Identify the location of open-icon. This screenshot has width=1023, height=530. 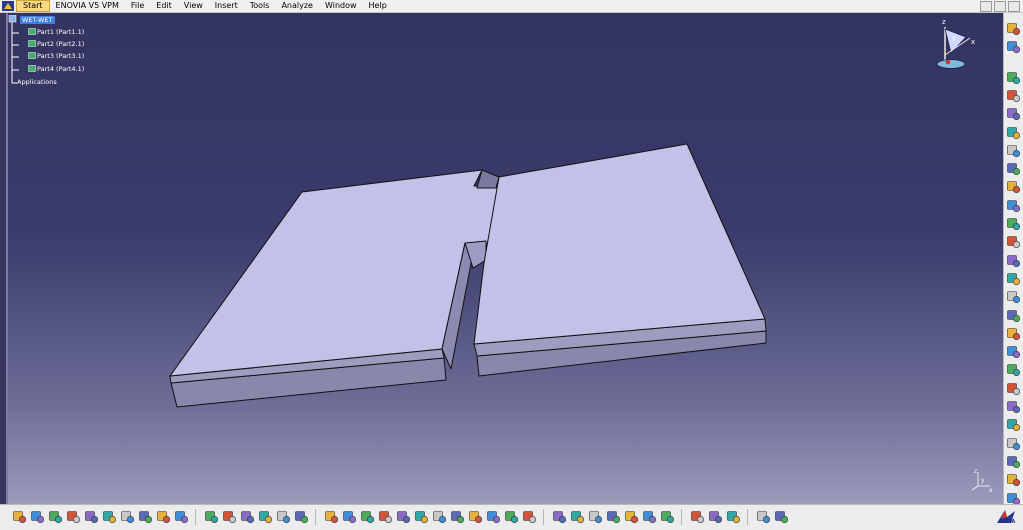
(37, 517).